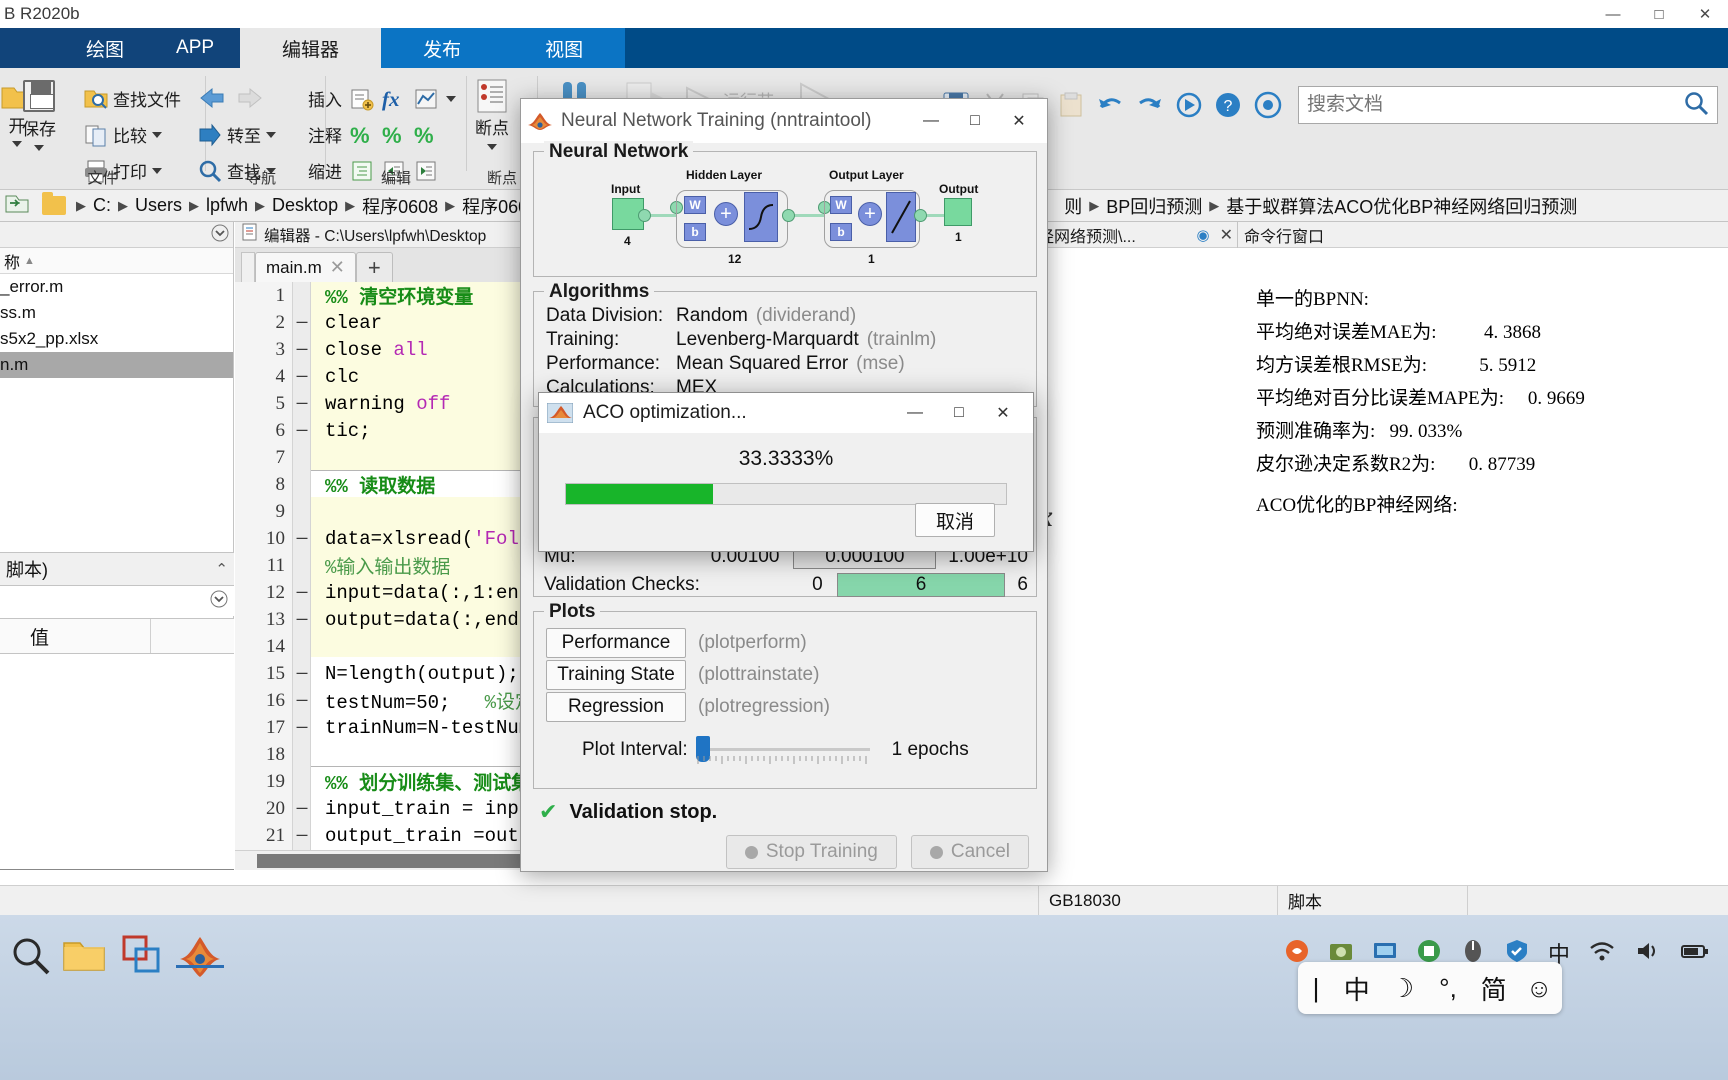  What do you see at coordinates (955, 520) in the screenshot?
I see `aco-cancel-button: 取消` at bounding box center [955, 520].